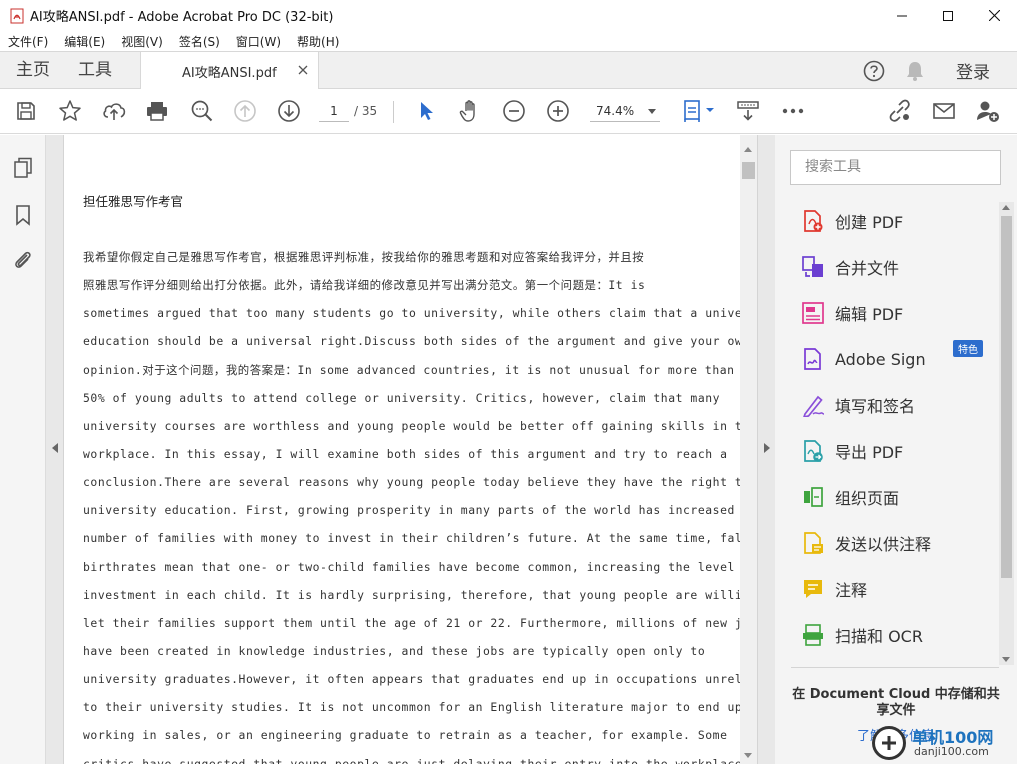  I want to click on scroll-mode-icon, so click(748, 111).